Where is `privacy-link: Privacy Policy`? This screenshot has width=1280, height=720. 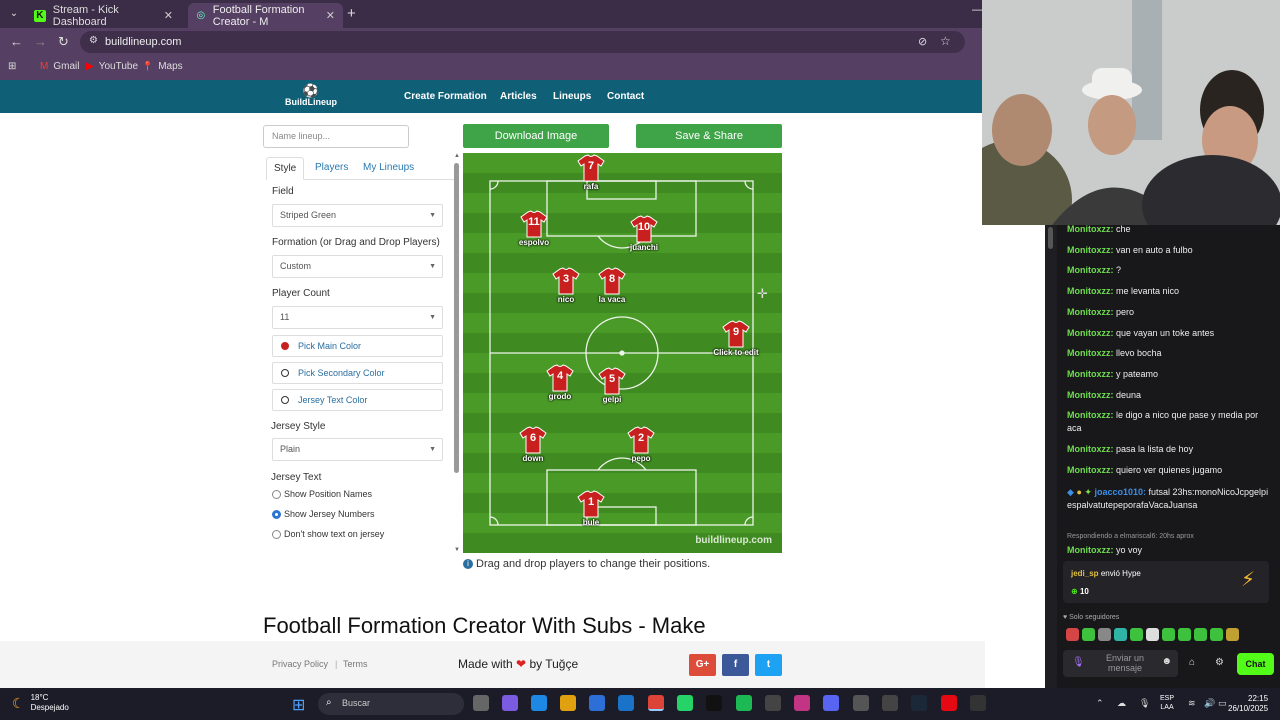
privacy-link: Privacy Policy is located at coordinates (300, 664).